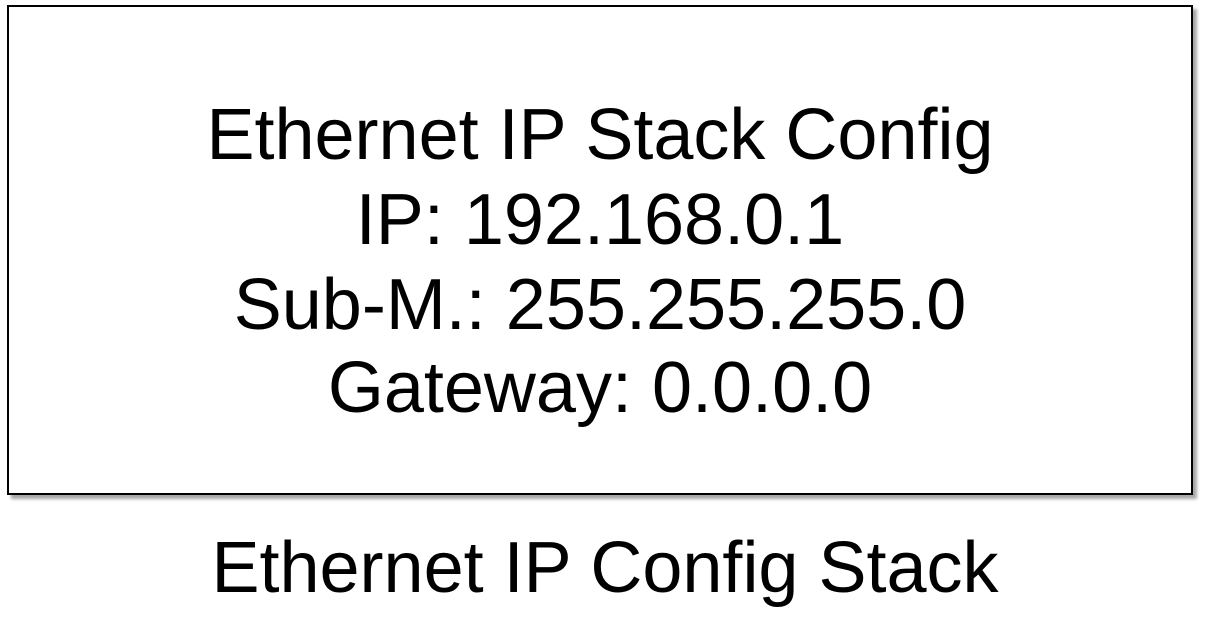  What do you see at coordinates (600, 220) in the screenshot?
I see `ip-address-line: IP: 192.168.0.1` at bounding box center [600, 220].